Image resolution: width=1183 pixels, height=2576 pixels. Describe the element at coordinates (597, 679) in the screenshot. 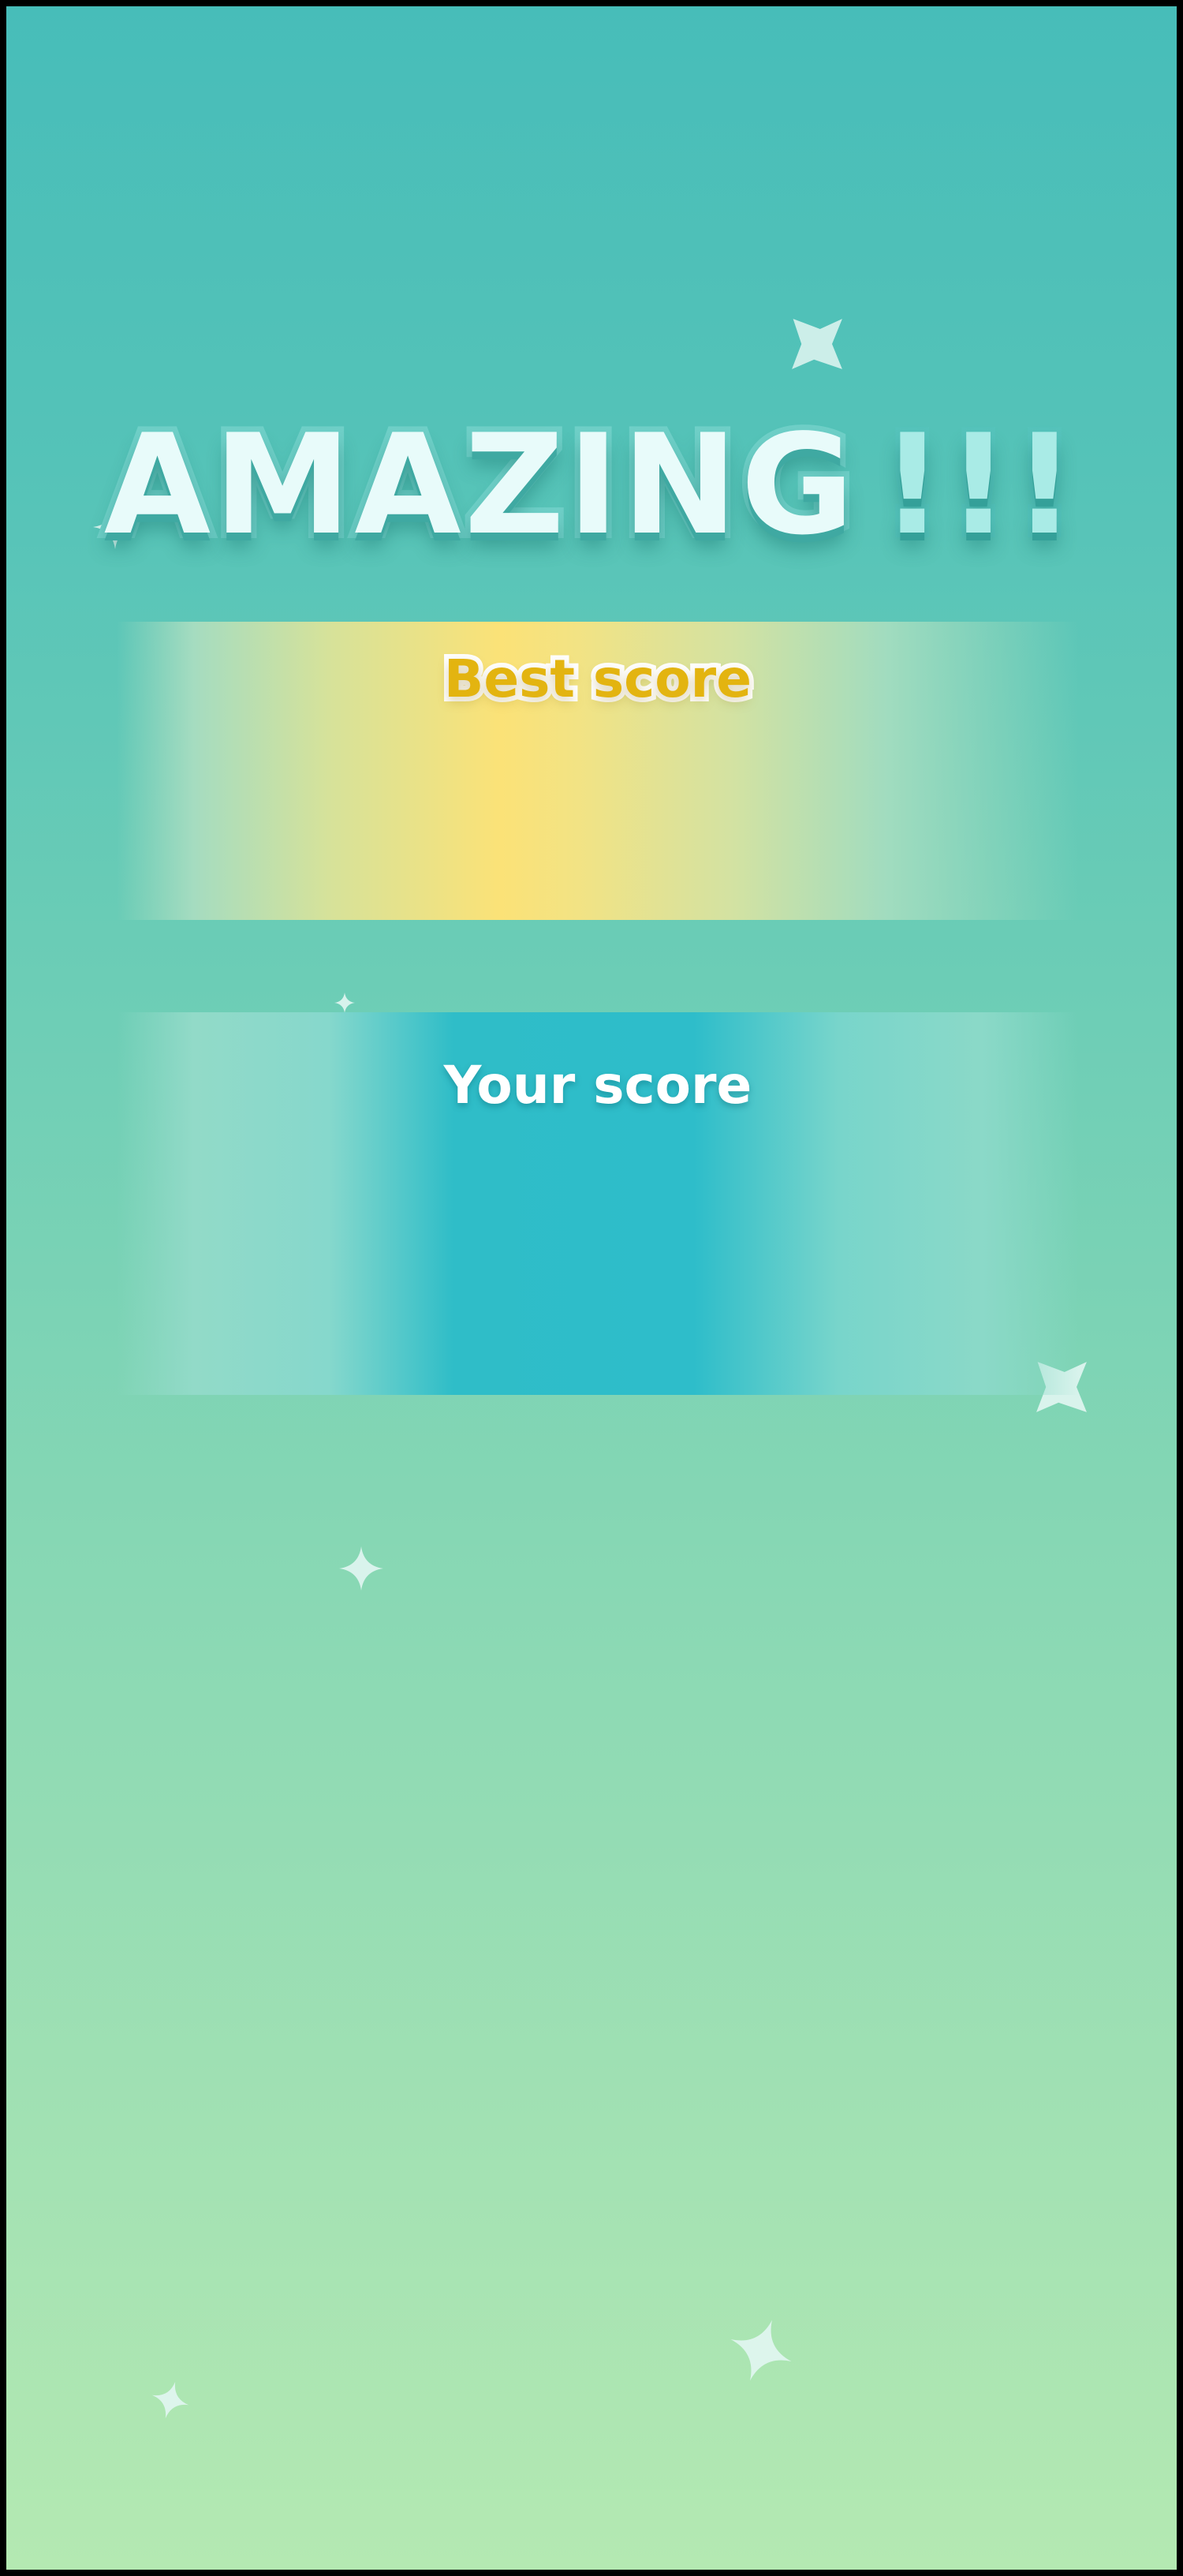

I see `best-score-label: Best score` at that location.